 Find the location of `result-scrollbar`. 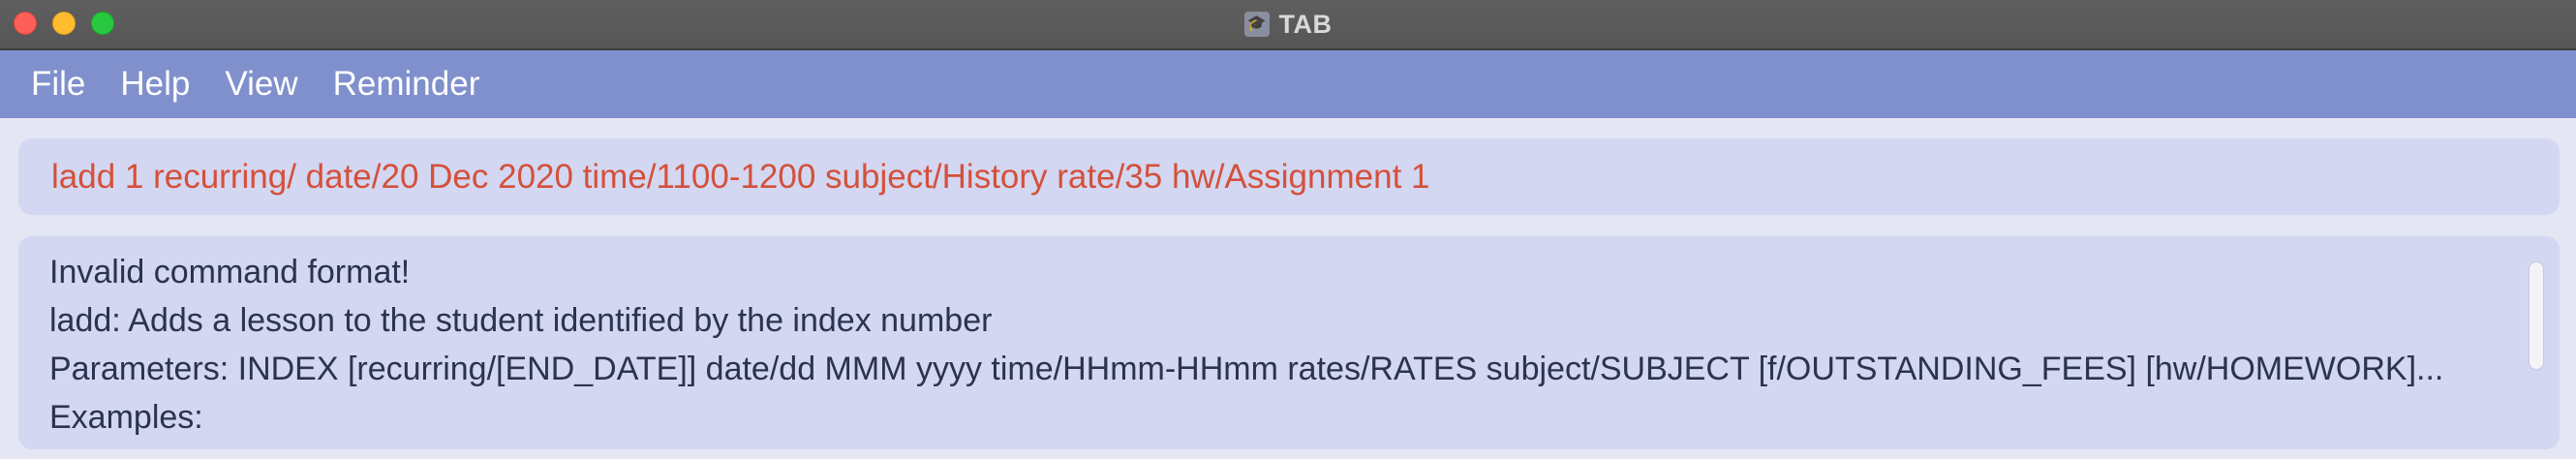

result-scrollbar is located at coordinates (2536, 316).